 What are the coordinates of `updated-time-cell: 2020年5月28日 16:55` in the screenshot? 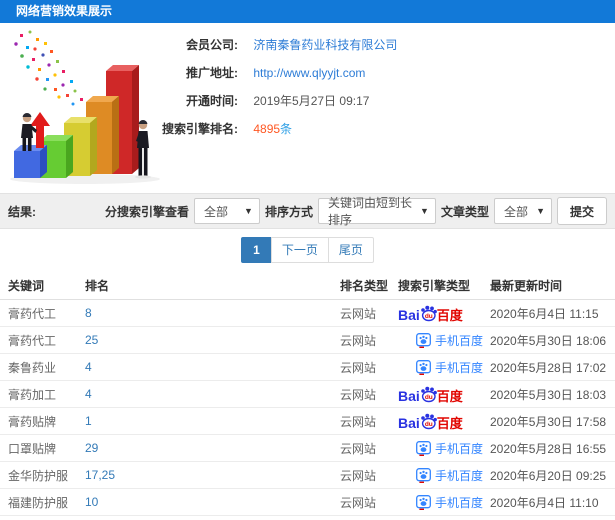 It's located at (548, 448).